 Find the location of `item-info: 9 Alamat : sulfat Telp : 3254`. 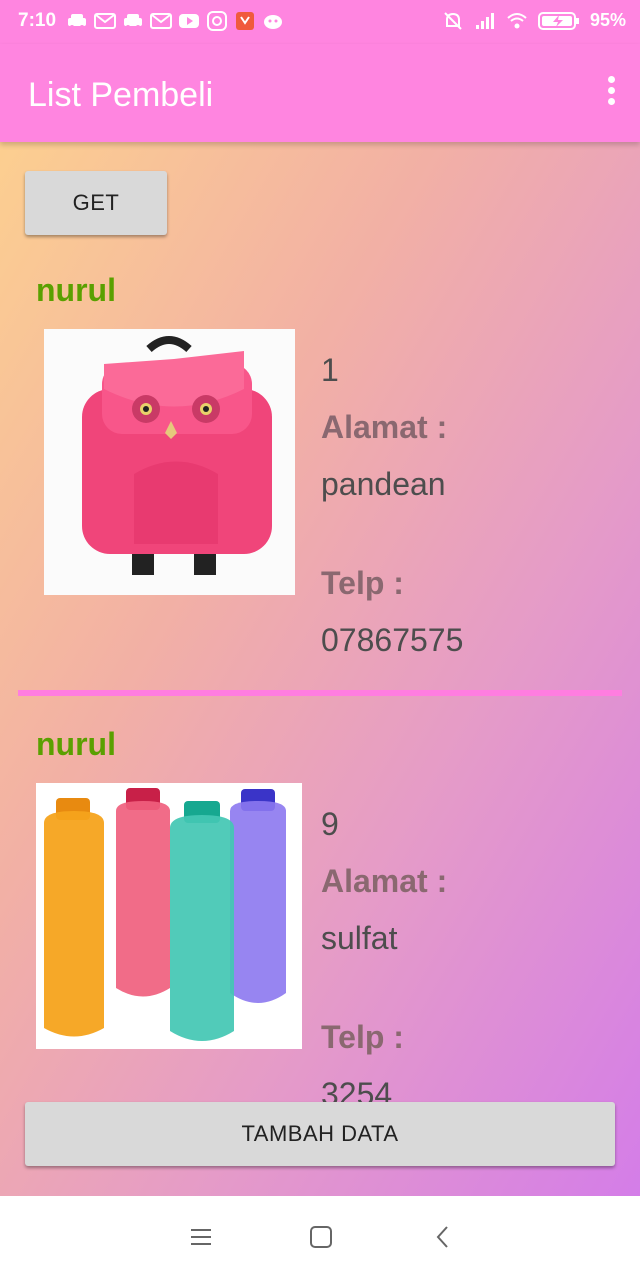

item-info: 9 Alamat : sulfat Telp : 3254 is located at coordinates (384, 959).